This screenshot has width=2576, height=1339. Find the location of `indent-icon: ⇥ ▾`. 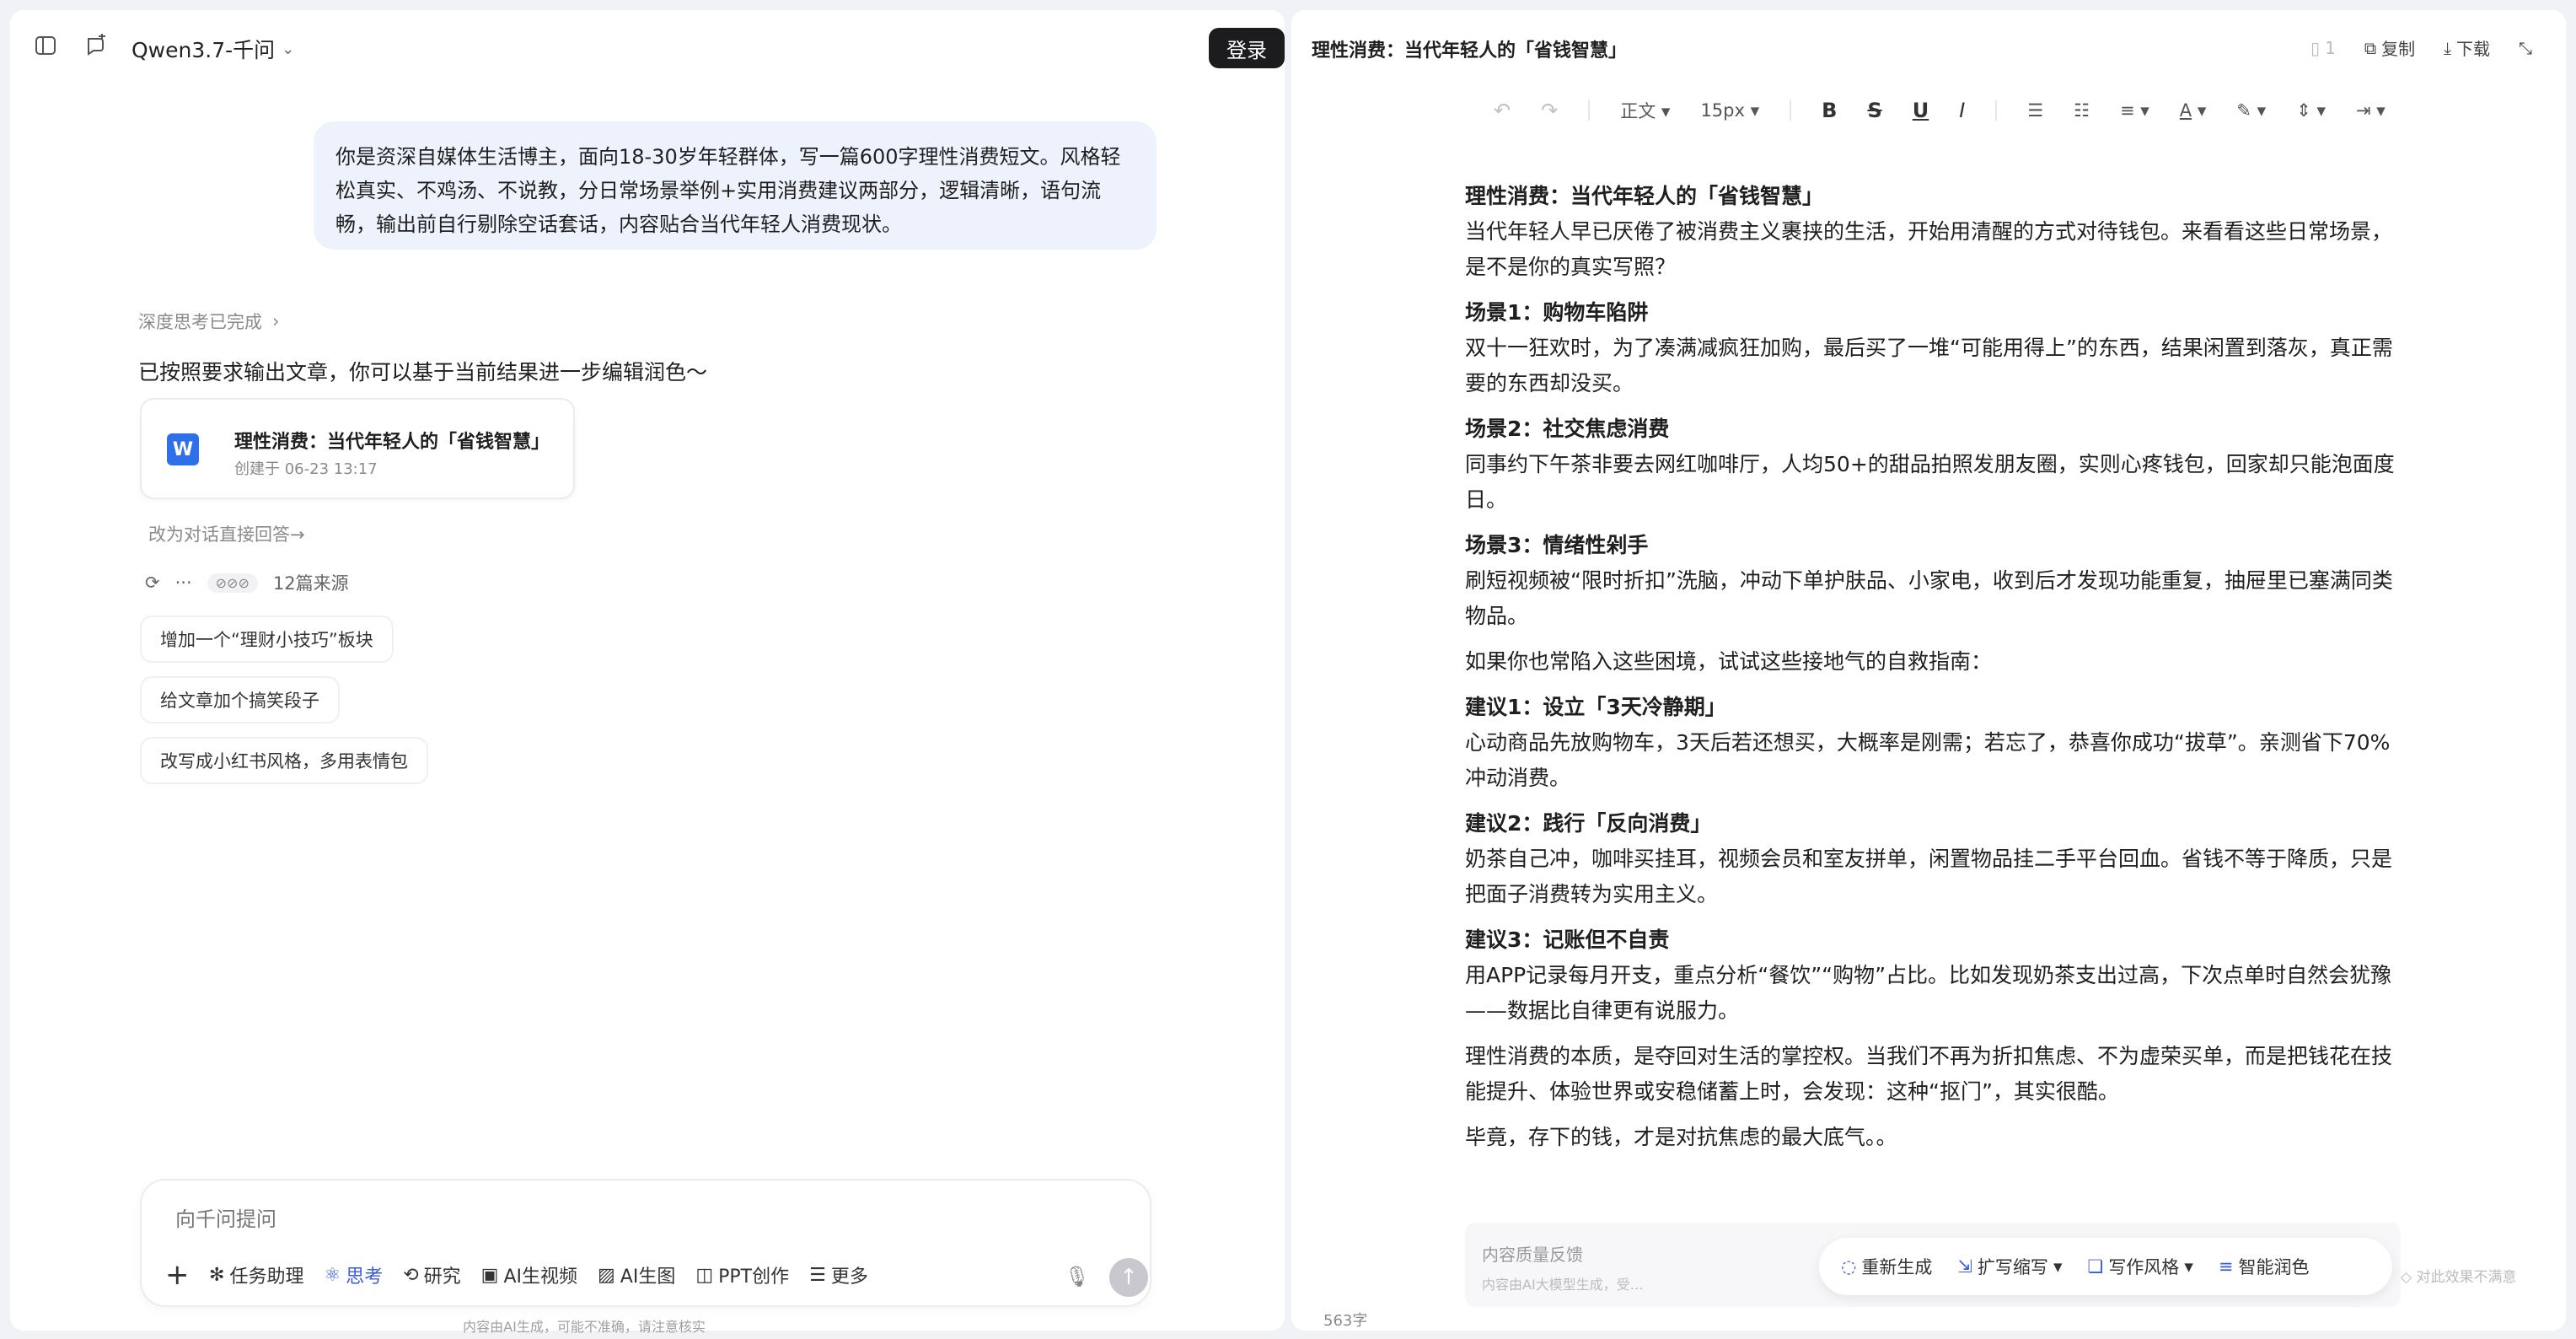

indent-icon: ⇥ ▾ is located at coordinates (2370, 110).